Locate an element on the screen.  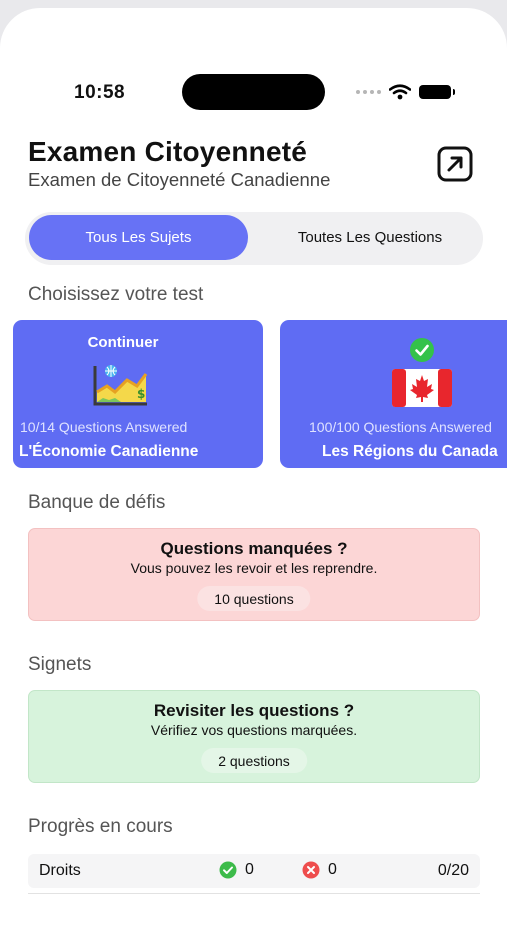
card-title: Les Régions du Canada is located at coordinates (410, 451).